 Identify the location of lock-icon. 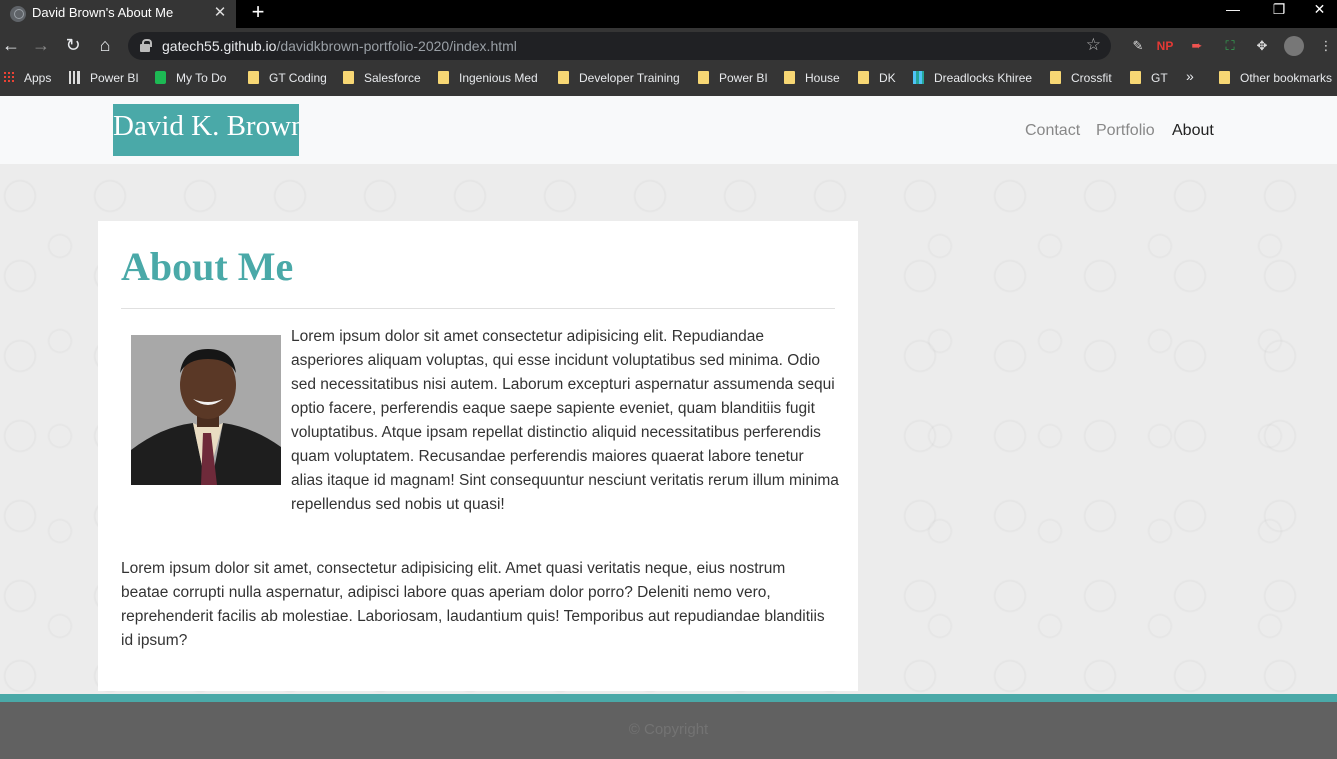
(146, 45).